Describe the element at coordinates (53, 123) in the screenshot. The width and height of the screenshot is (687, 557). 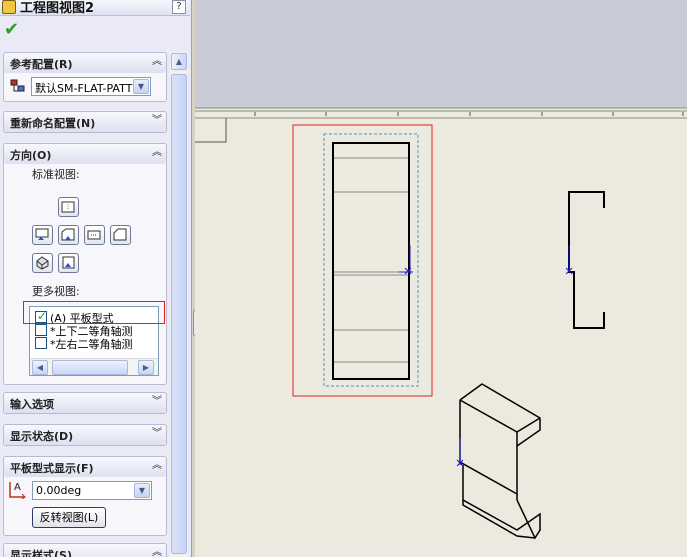
I see `group-title: 重新命名配置(N)` at that location.